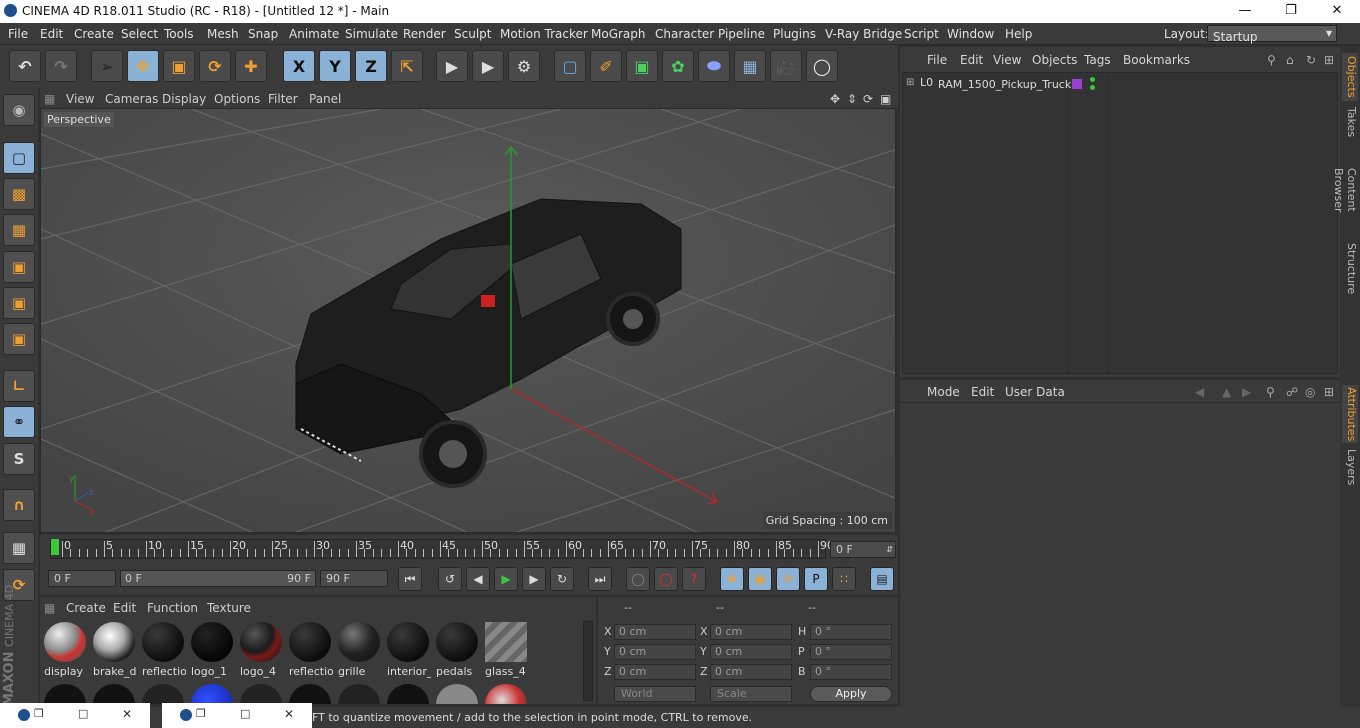 This screenshot has height=728, width=1360. What do you see at coordinates (1199, 392) in the screenshot?
I see `arrow-left-icon: ◀` at bounding box center [1199, 392].